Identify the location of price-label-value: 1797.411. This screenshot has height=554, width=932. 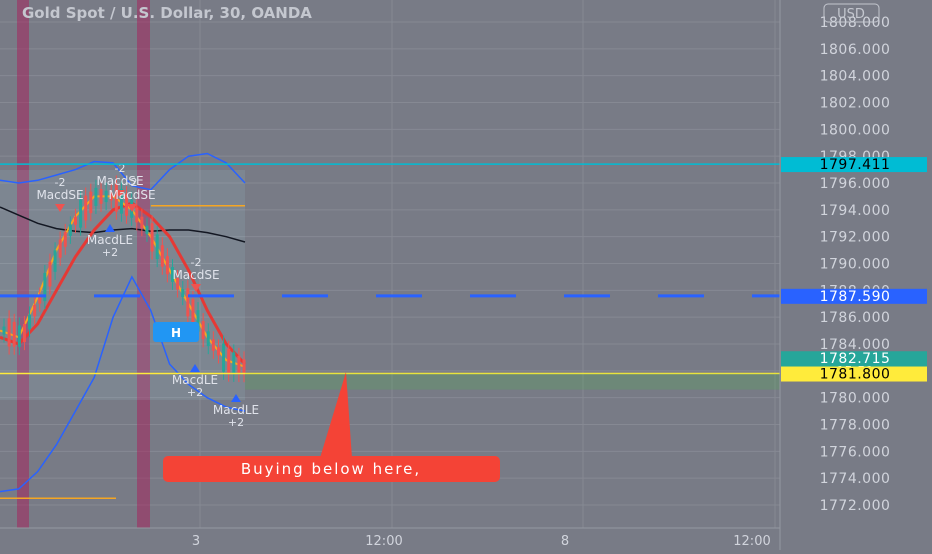
(855, 165).